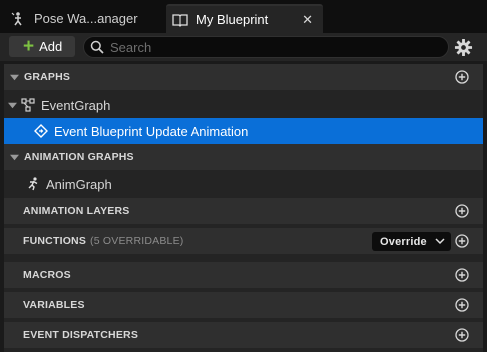  I want to click on add-button: + Add, so click(42, 46).